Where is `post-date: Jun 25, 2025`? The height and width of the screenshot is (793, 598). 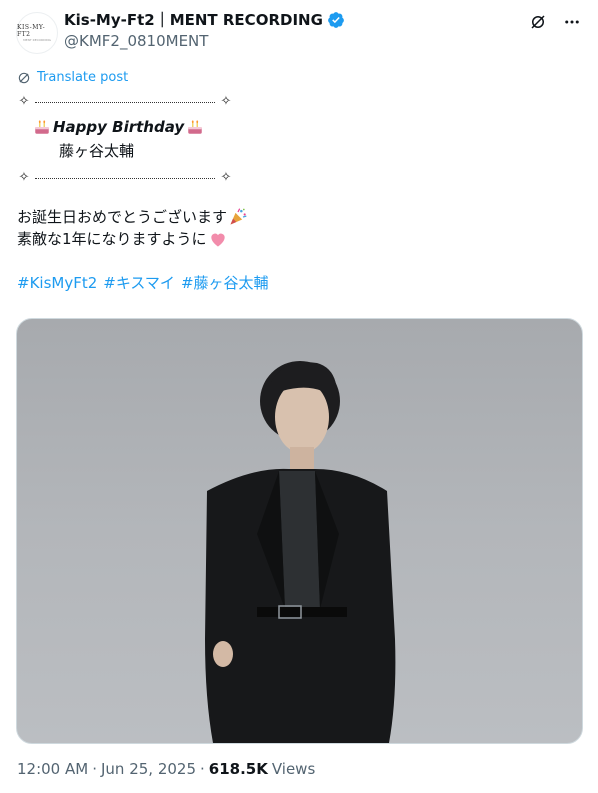 post-date: Jun 25, 2025 is located at coordinates (148, 769).